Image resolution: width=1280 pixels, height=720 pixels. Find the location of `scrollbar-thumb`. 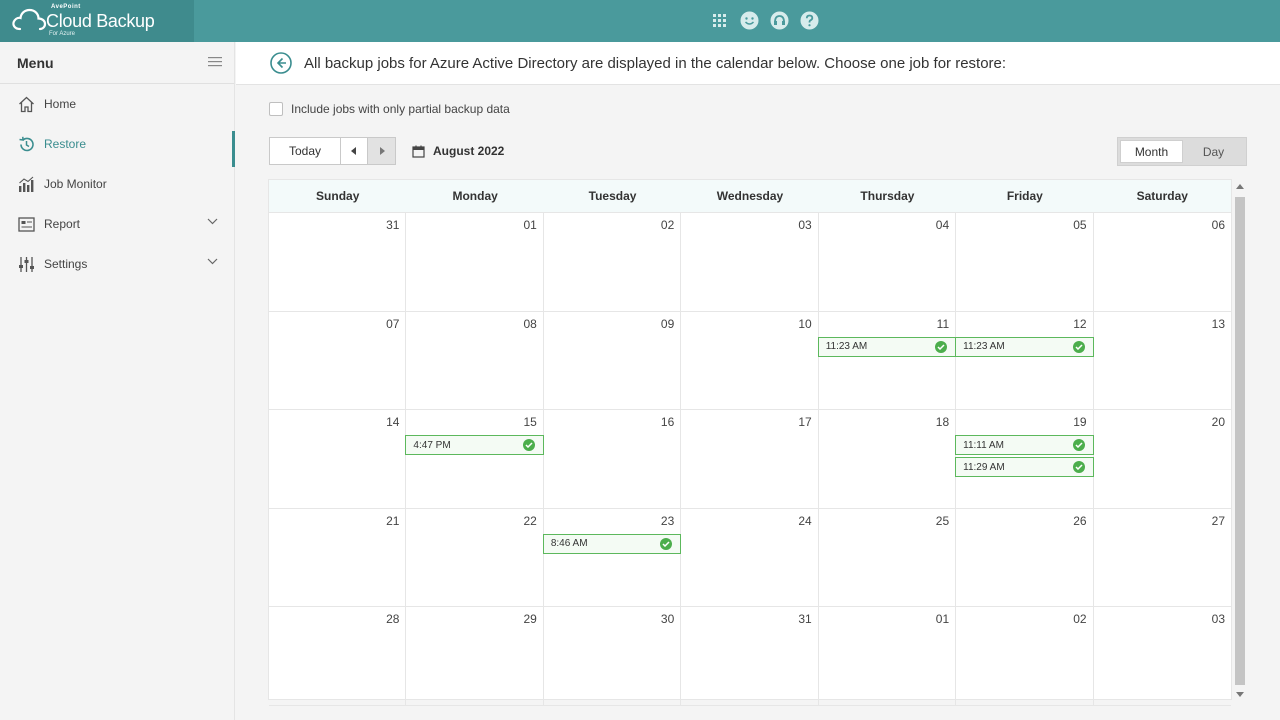

scrollbar-thumb is located at coordinates (1240, 441).